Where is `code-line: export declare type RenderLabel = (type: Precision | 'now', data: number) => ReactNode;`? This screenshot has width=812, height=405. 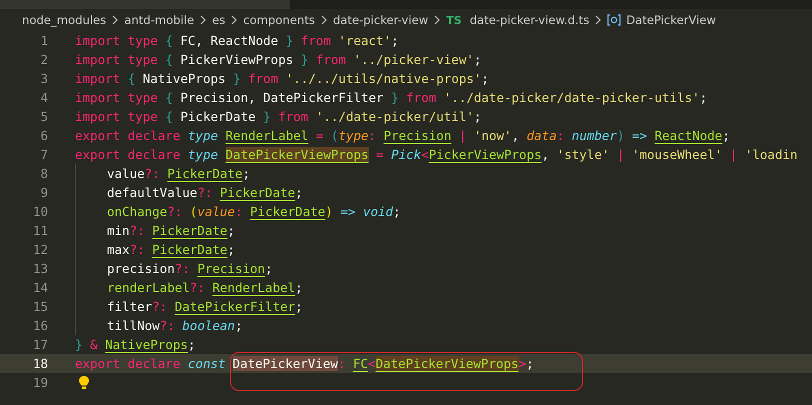
code-line: export declare type RenderLabel = (type: Precision | 'now', data: number) => ReactNode; is located at coordinates (402, 136).